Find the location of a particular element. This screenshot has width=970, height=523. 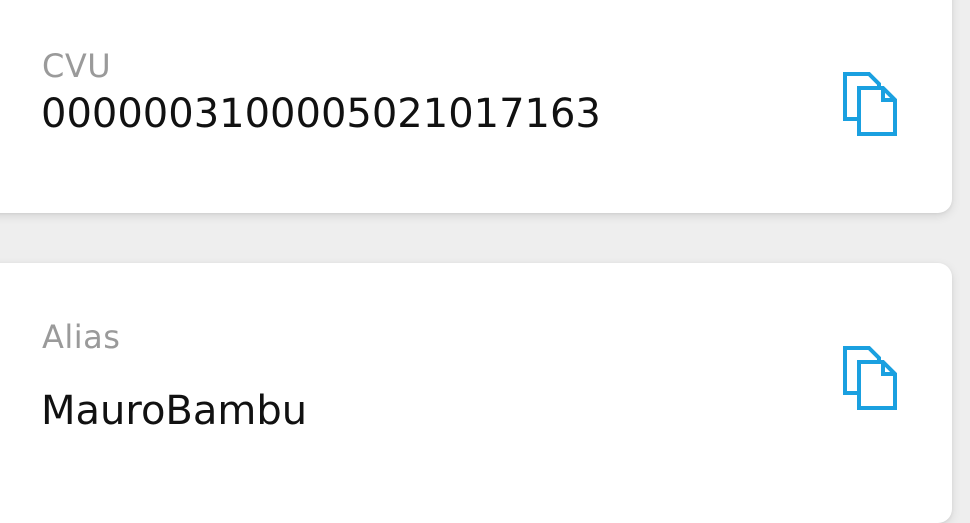

copy-alias-button is located at coordinates (870, 378).